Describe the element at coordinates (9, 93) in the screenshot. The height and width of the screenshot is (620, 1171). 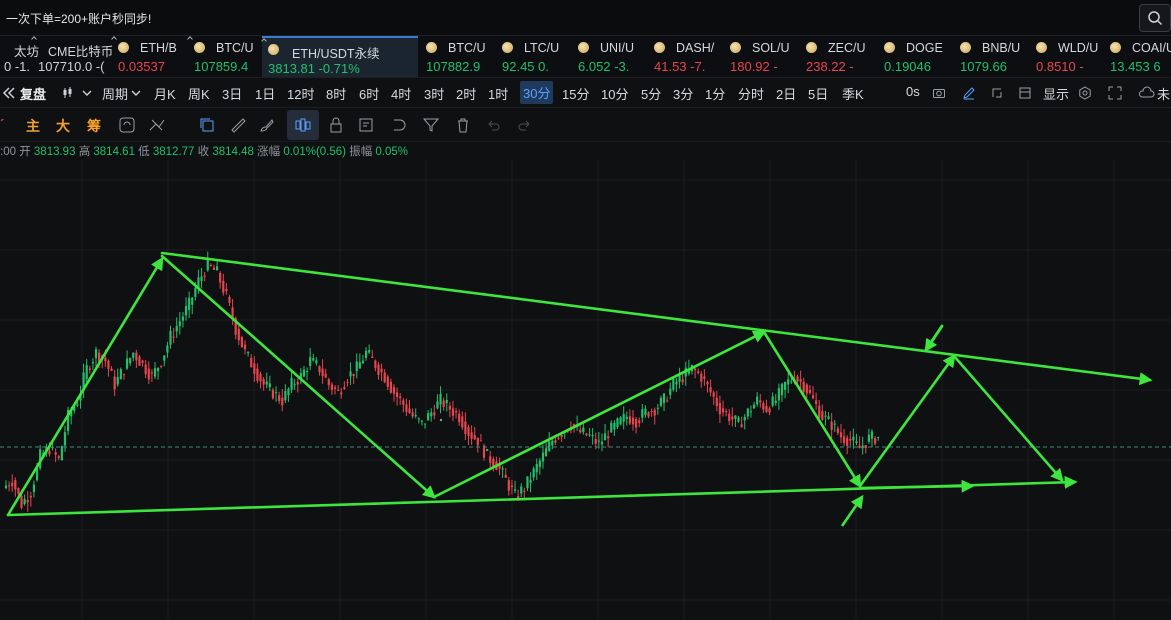
I see `replay-icon` at that location.